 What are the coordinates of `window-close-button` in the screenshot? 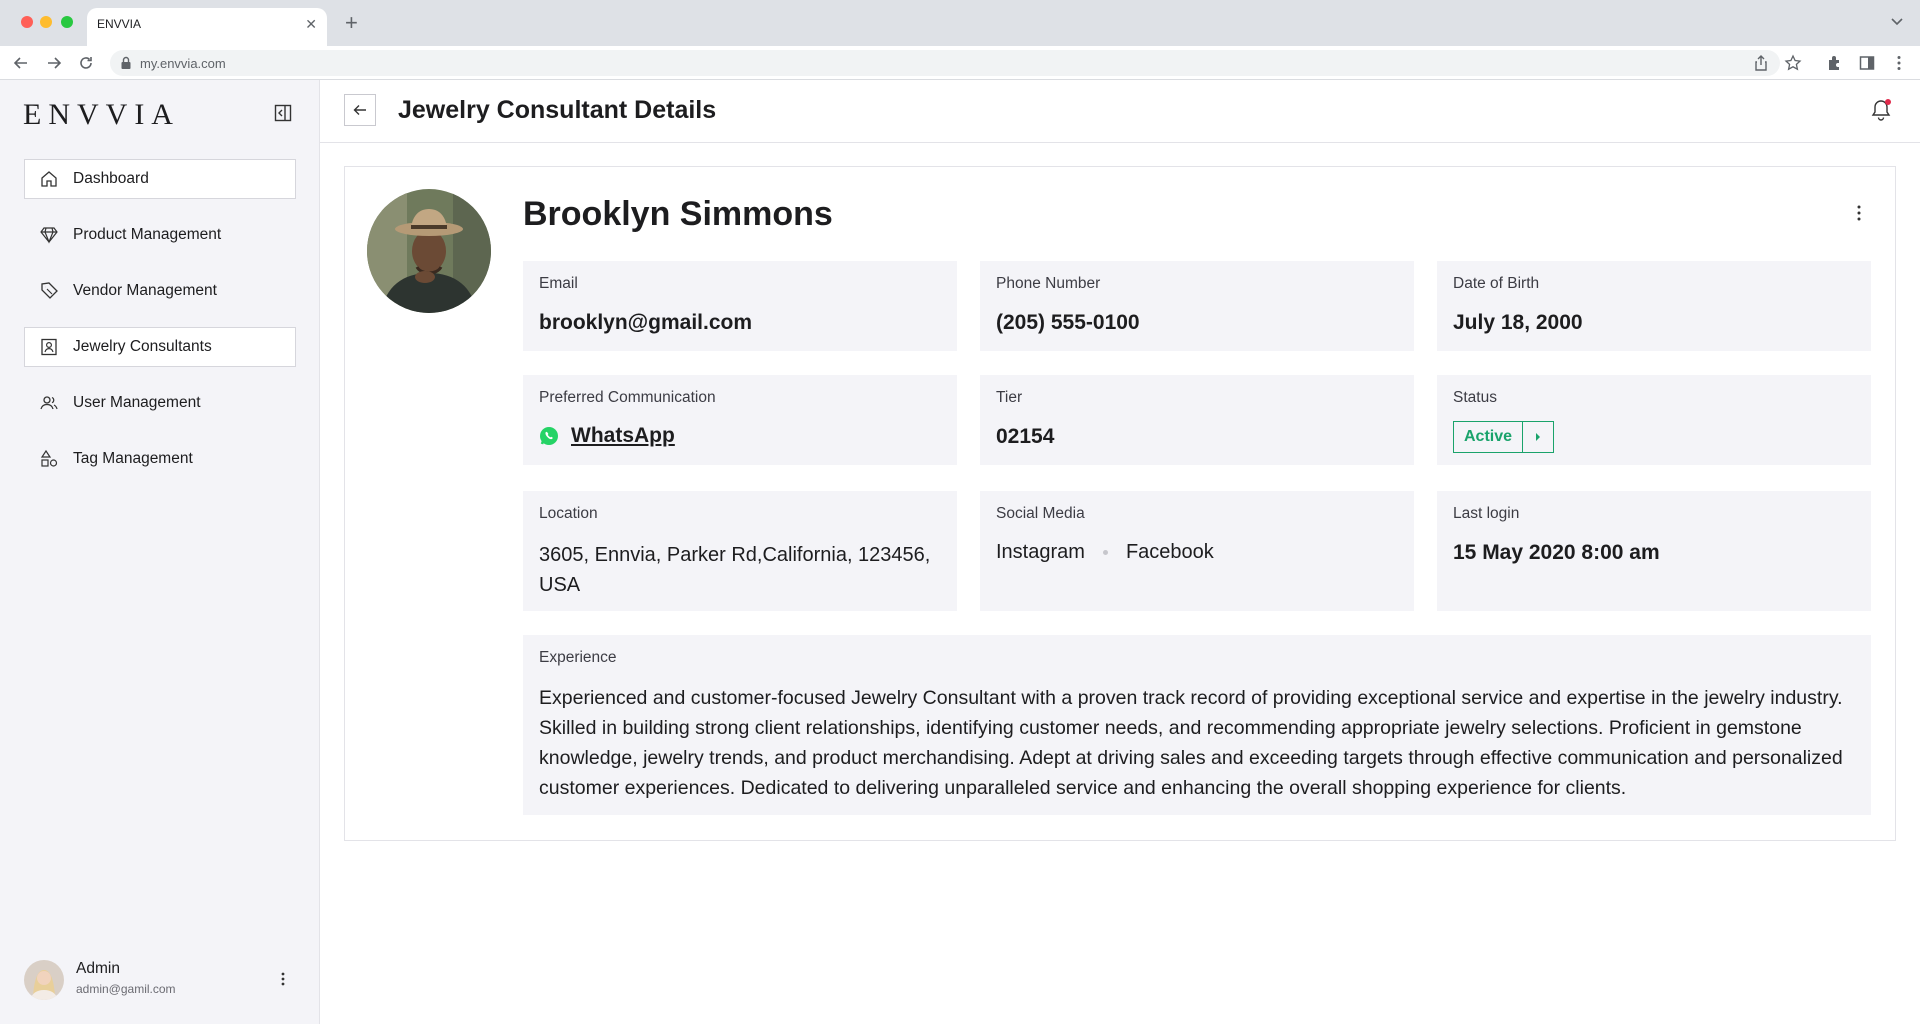 It's located at (27, 22).